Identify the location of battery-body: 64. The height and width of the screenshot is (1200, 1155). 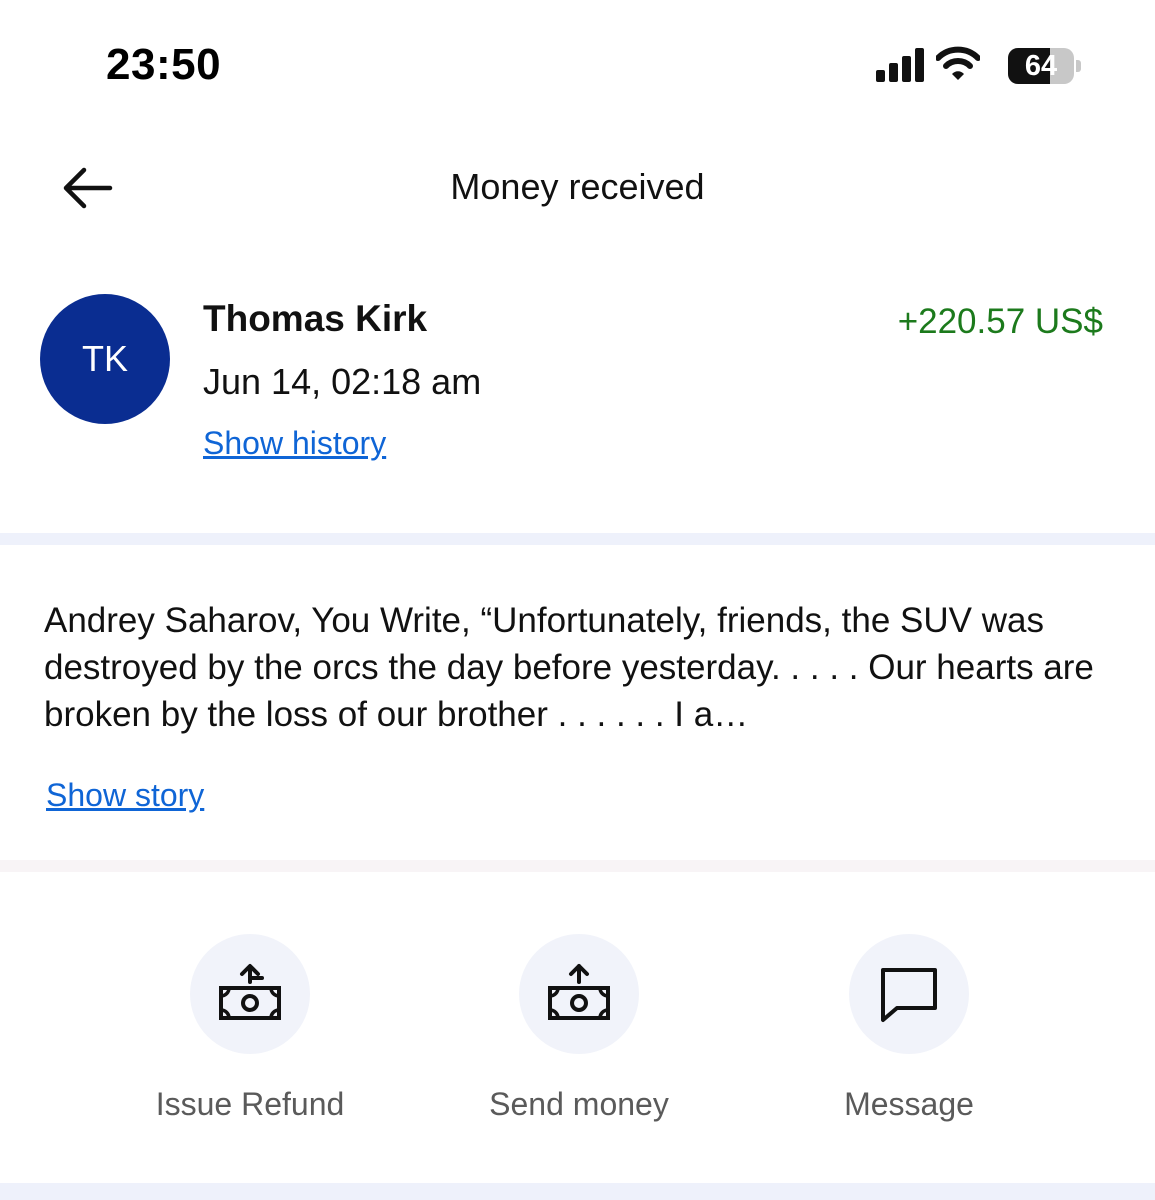
(1041, 66).